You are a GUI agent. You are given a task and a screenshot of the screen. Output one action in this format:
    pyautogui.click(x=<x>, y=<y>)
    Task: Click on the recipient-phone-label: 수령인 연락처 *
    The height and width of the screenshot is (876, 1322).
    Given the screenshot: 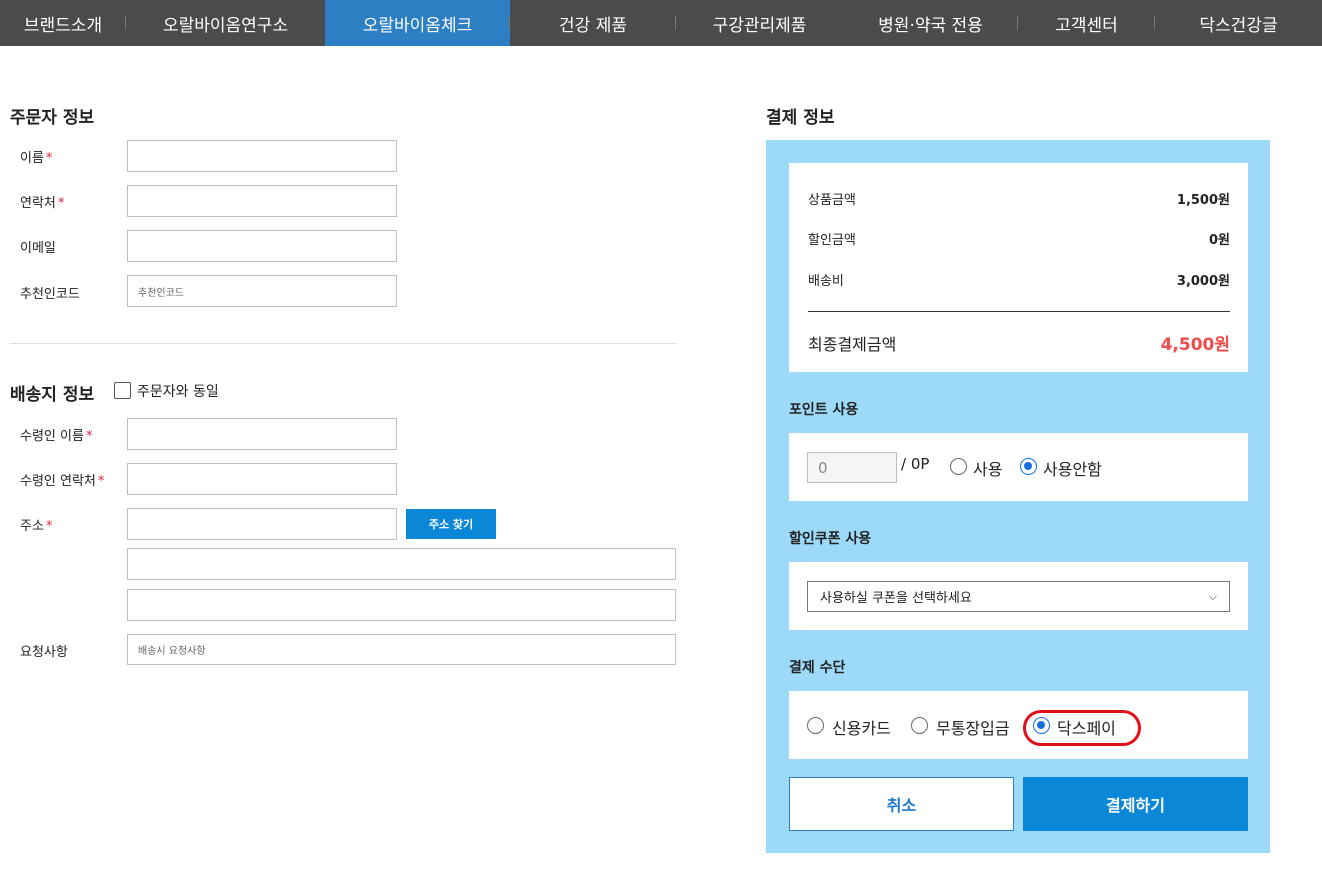 What is the action you would take?
    pyautogui.click(x=62, y=481)
    